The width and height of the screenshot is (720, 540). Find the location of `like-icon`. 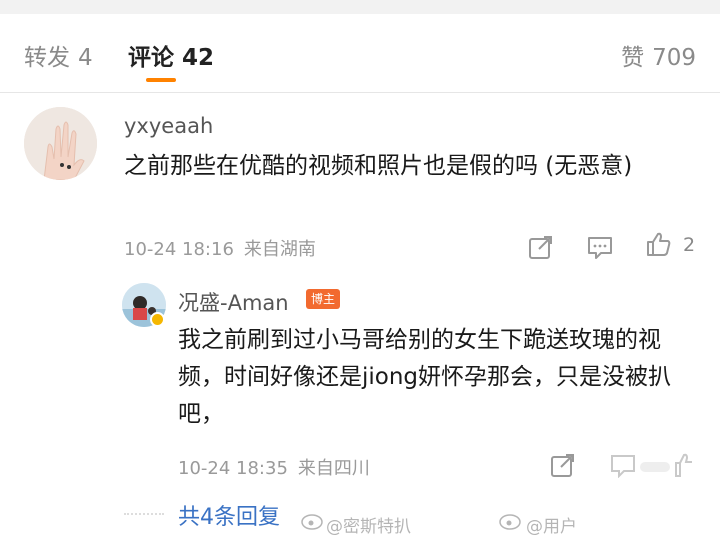

like-icon is located at coordinates (659, 244).